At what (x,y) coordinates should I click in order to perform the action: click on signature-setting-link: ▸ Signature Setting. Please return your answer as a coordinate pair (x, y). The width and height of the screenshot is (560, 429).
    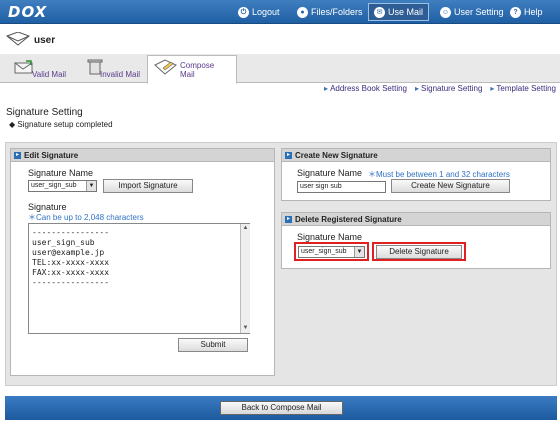
    Looking at the image, I should click on (448, 88).